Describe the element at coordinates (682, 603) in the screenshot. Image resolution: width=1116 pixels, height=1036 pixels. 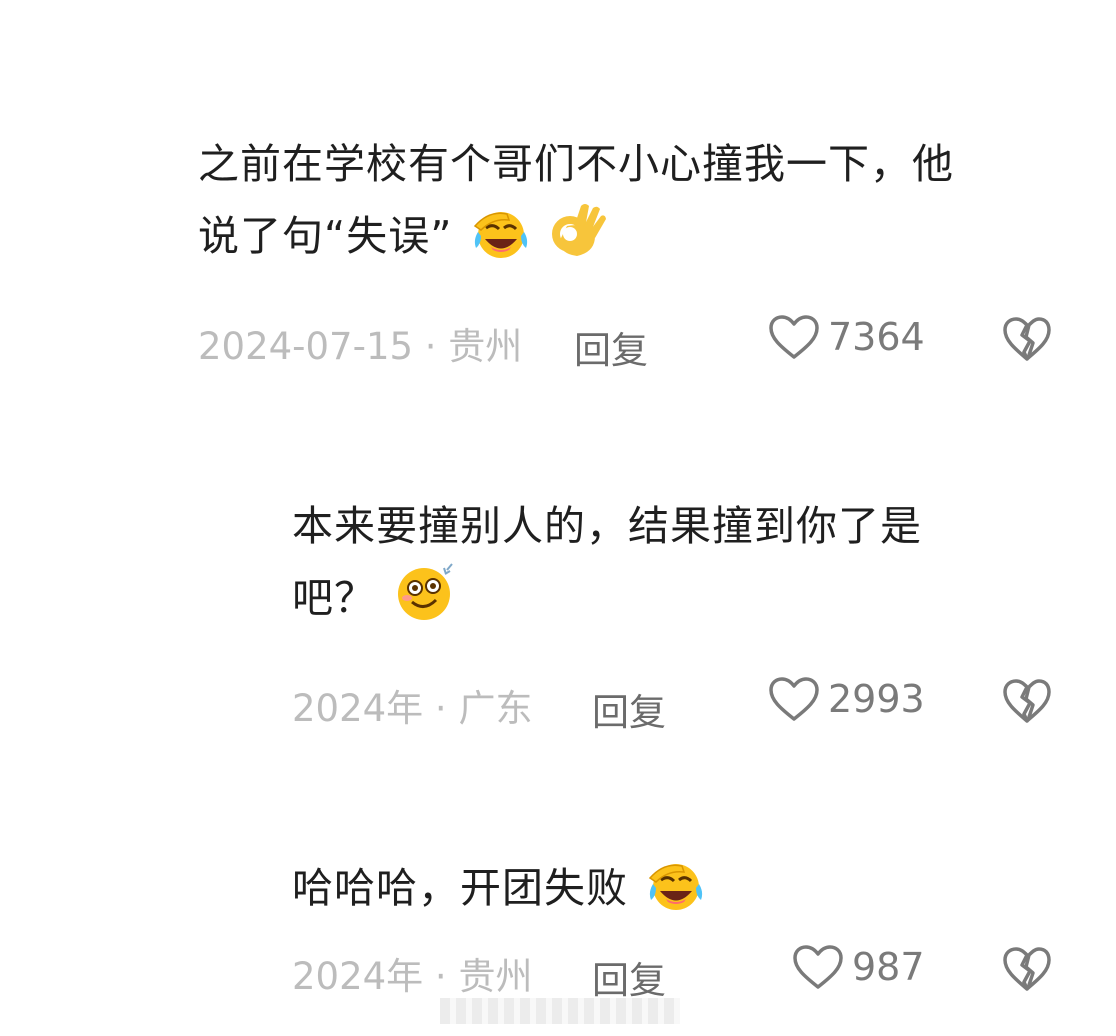
I see `comment-line-2: 吧？` at that location.